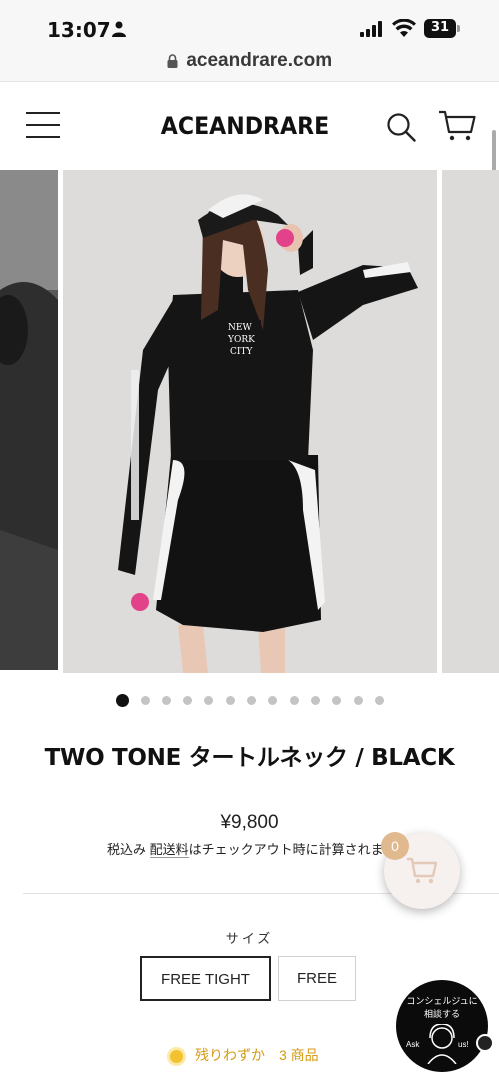 The width and height of the screenshot is (499, 1080). What do you see at coordinates (205, 978) in the screenshot?
I see `size-option-free-tight: FREE TIGHT` at bounding box center [205, 978].